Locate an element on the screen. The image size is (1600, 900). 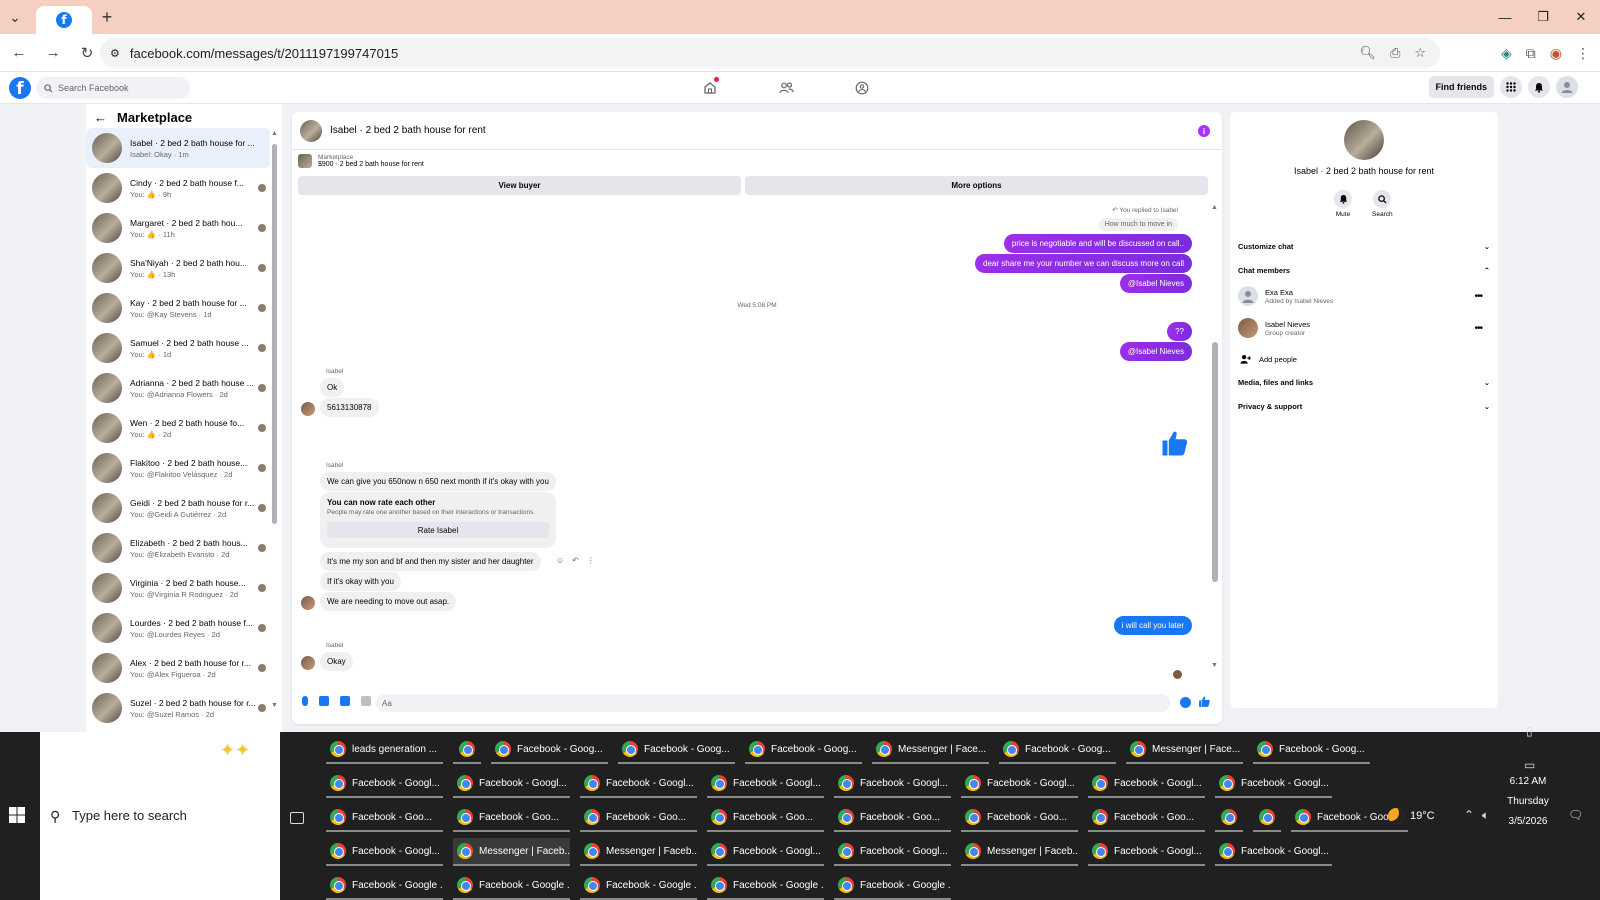
sender-avatar is located at coordinates (308, 603).